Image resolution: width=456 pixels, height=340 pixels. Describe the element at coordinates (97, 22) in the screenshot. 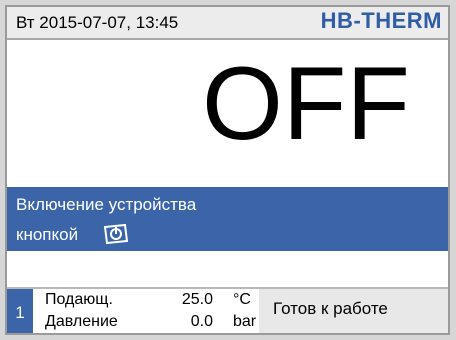

I see `datetime: Вт 2015-07-07, 13:45` at that location.